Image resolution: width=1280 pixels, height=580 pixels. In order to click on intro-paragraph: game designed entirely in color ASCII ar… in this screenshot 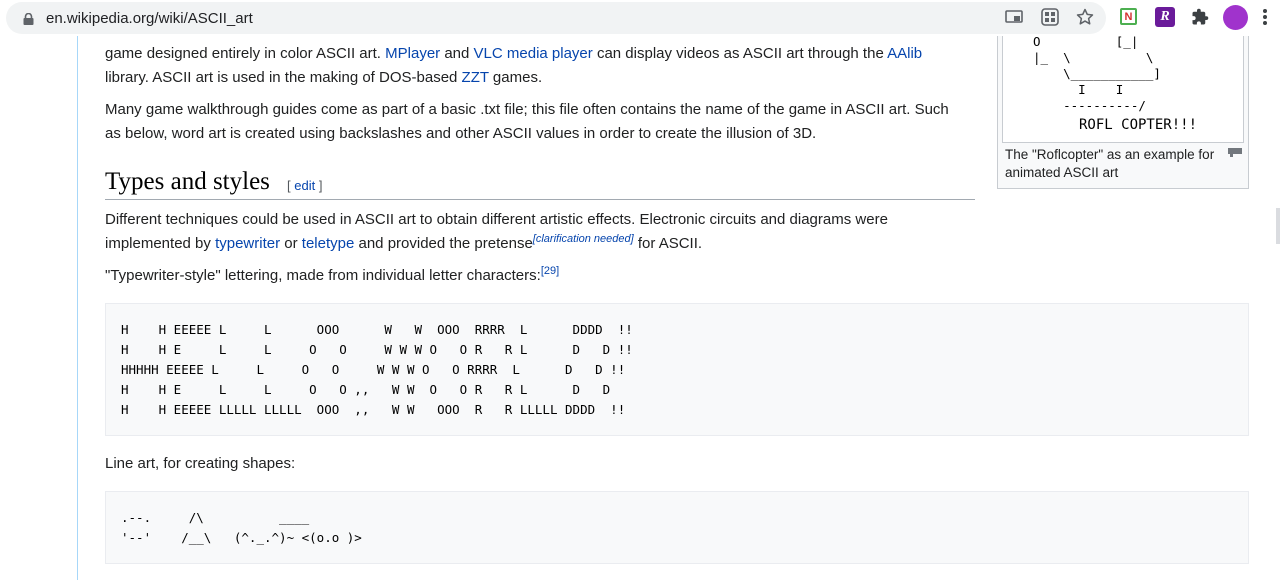, I will do `click(513, 66)`.